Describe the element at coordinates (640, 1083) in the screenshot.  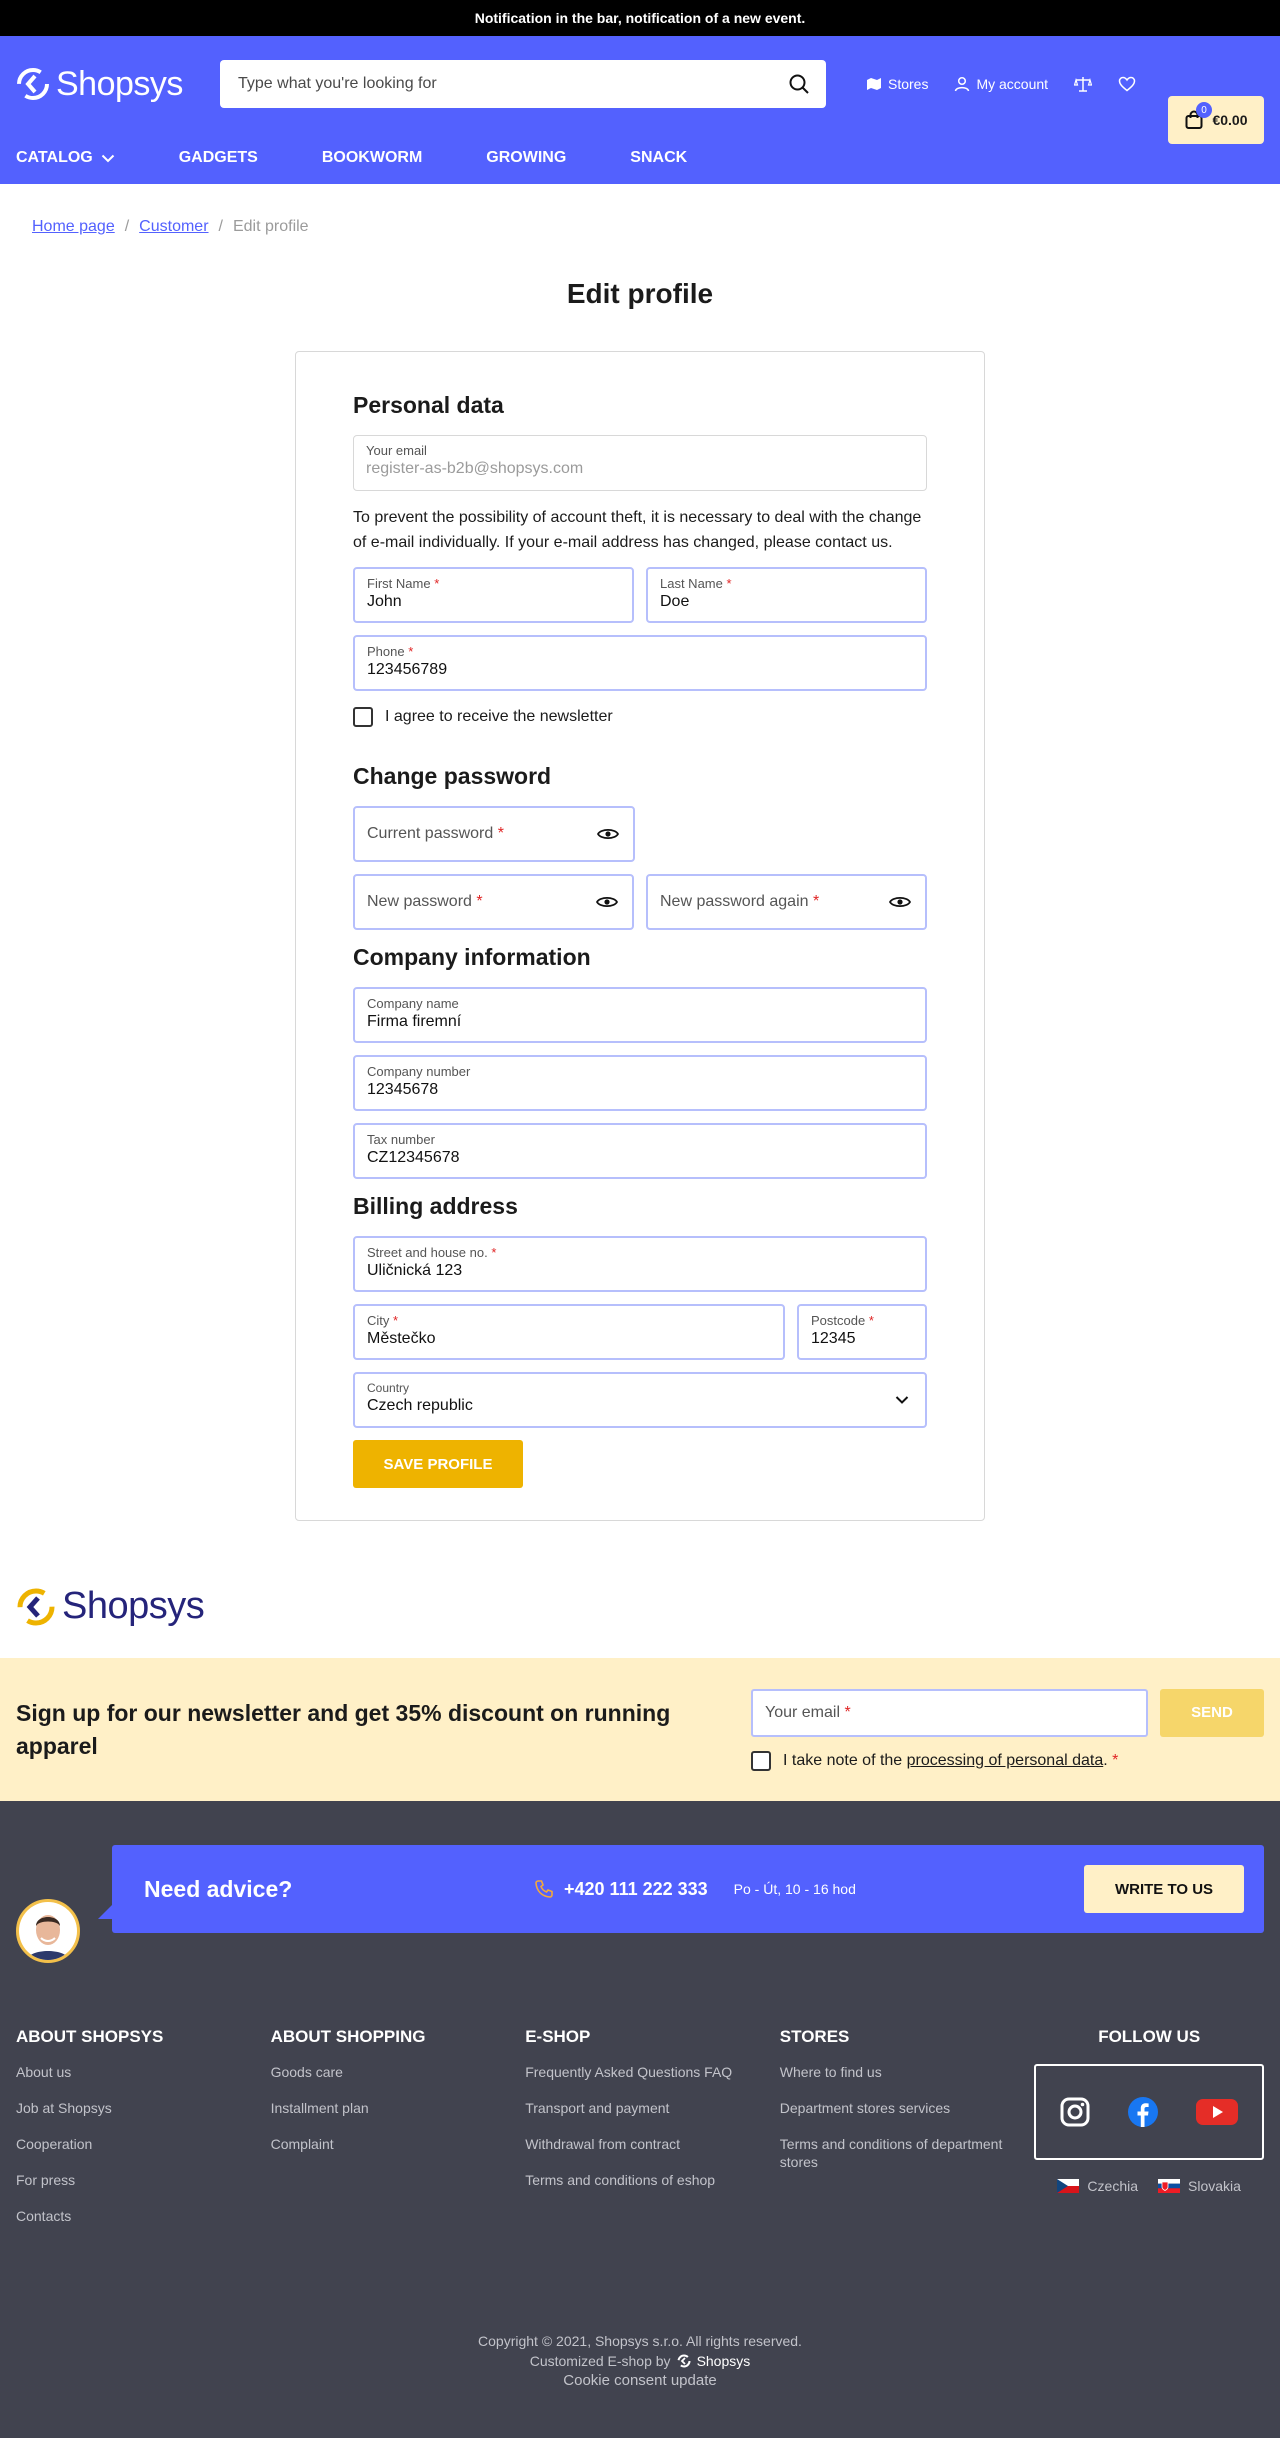
I see `company-number-field: Company number 12345678` at that location.